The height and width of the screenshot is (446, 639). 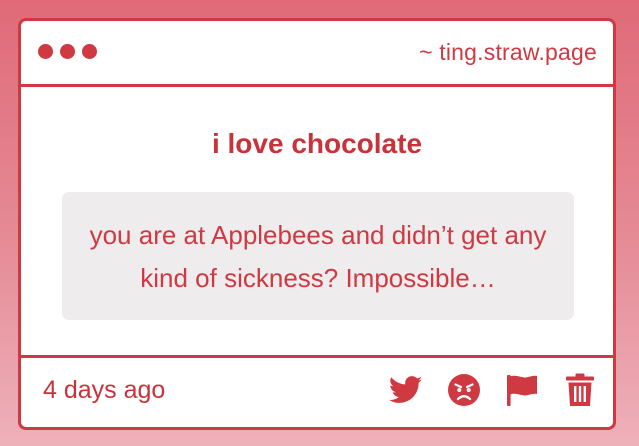 I want to click on window-dots, so click(x=67, y=51).